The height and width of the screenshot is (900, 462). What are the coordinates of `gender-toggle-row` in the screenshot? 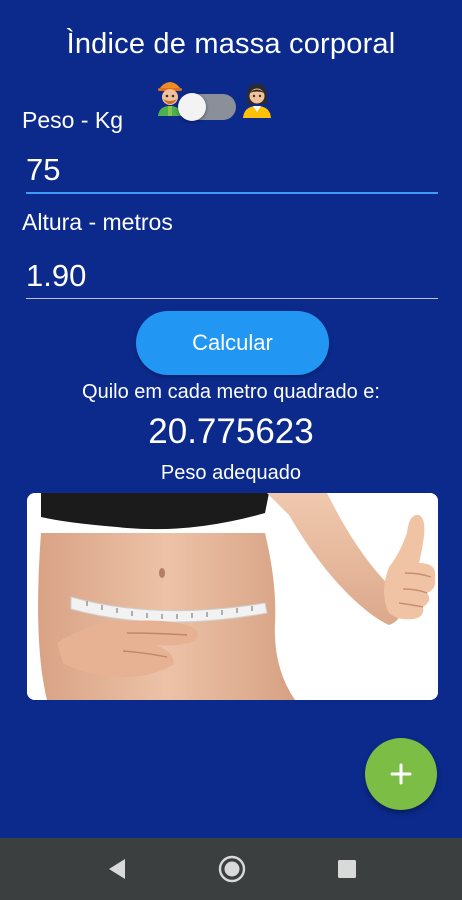 It's located at (216, 99).